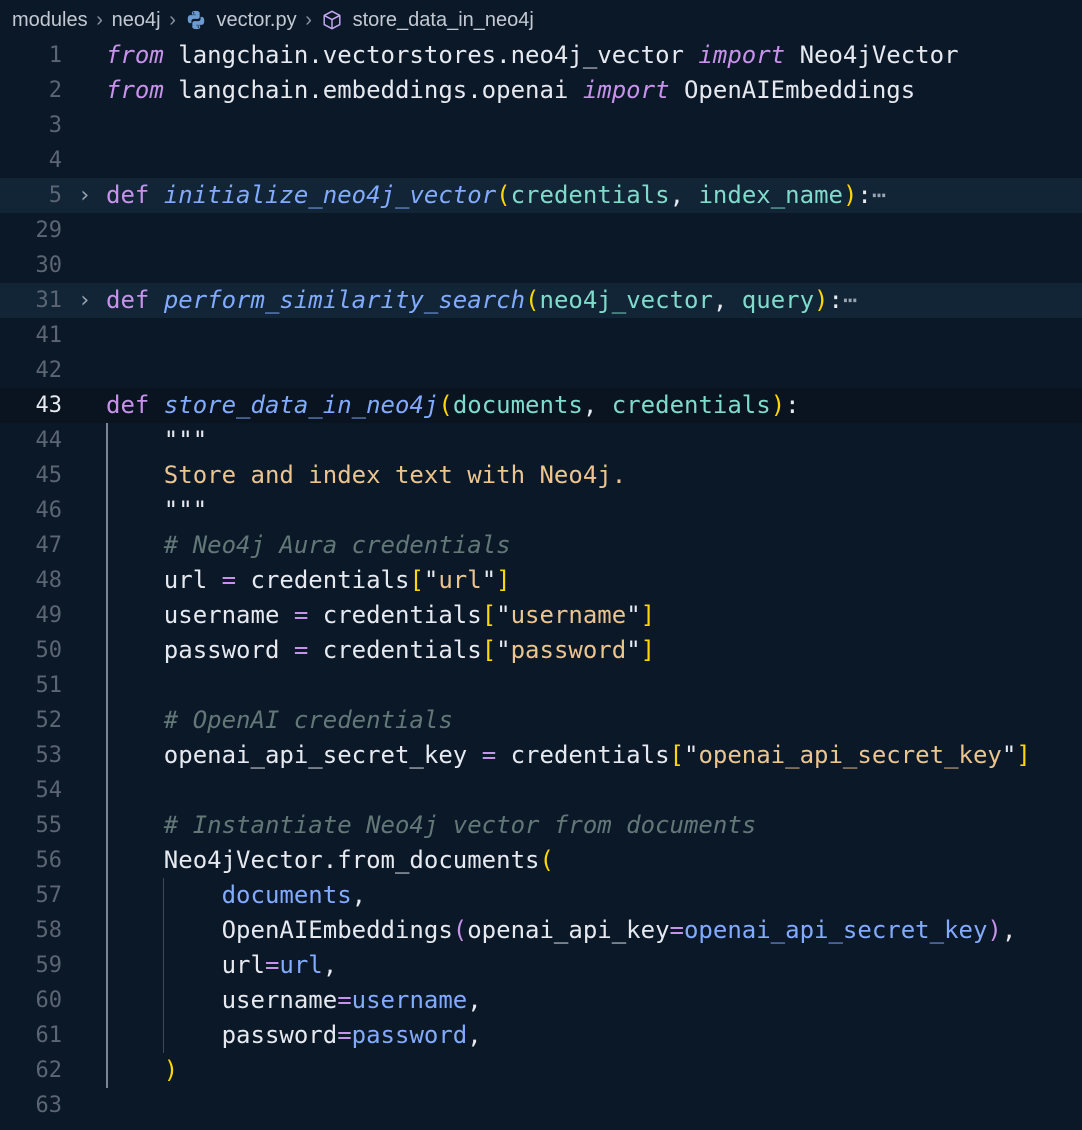 The width and height of the screenshot is (1082, 1130). I want to click on code-text: ), so click(142, 1070).